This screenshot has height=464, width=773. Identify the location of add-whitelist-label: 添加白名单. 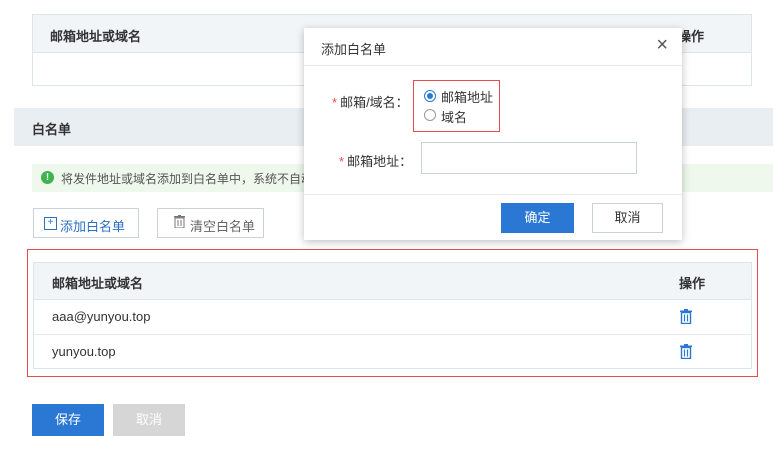
(93, 226).